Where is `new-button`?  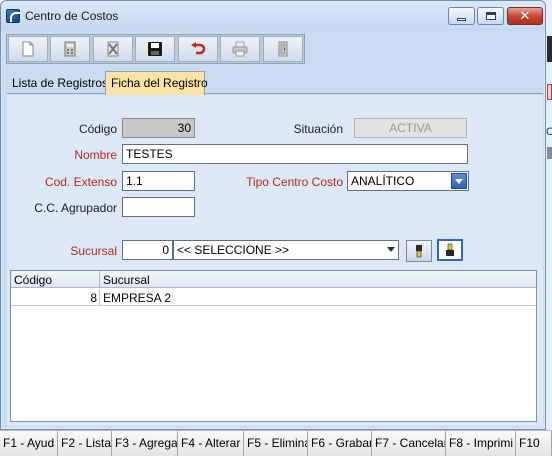 new-button is located at coordinates (28, 49).